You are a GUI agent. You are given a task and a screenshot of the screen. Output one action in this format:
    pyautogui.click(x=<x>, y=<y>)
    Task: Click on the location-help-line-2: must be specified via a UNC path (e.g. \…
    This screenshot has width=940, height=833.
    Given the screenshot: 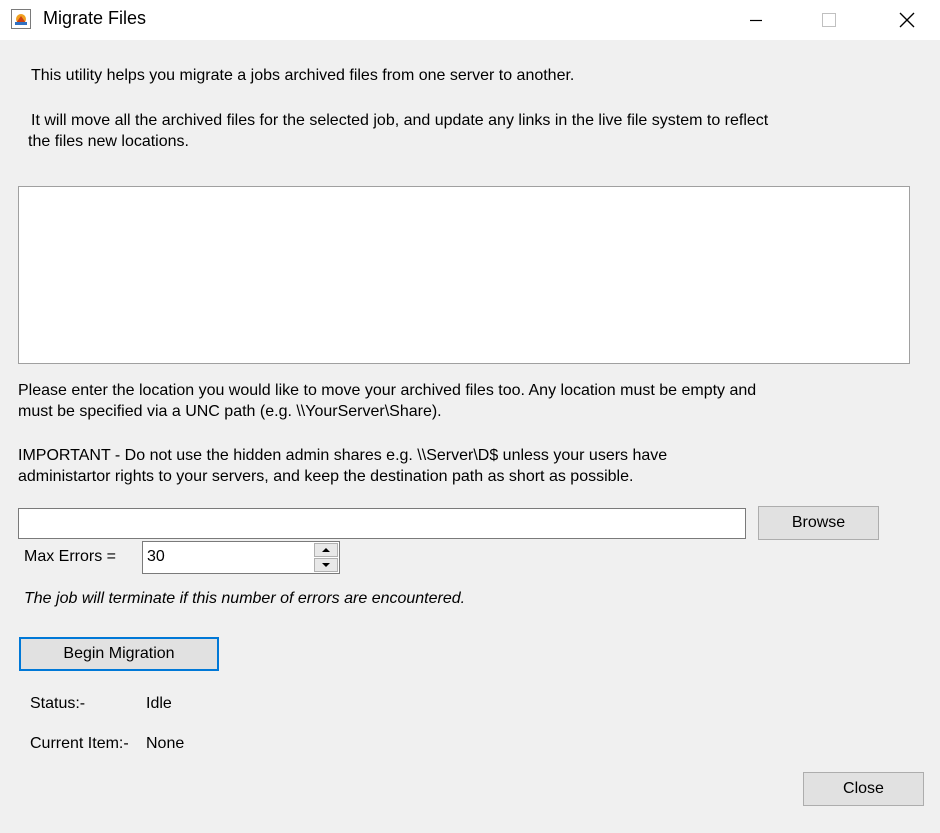 What is the action you would take?
    pyautogui.click(x=230, y=411)
    